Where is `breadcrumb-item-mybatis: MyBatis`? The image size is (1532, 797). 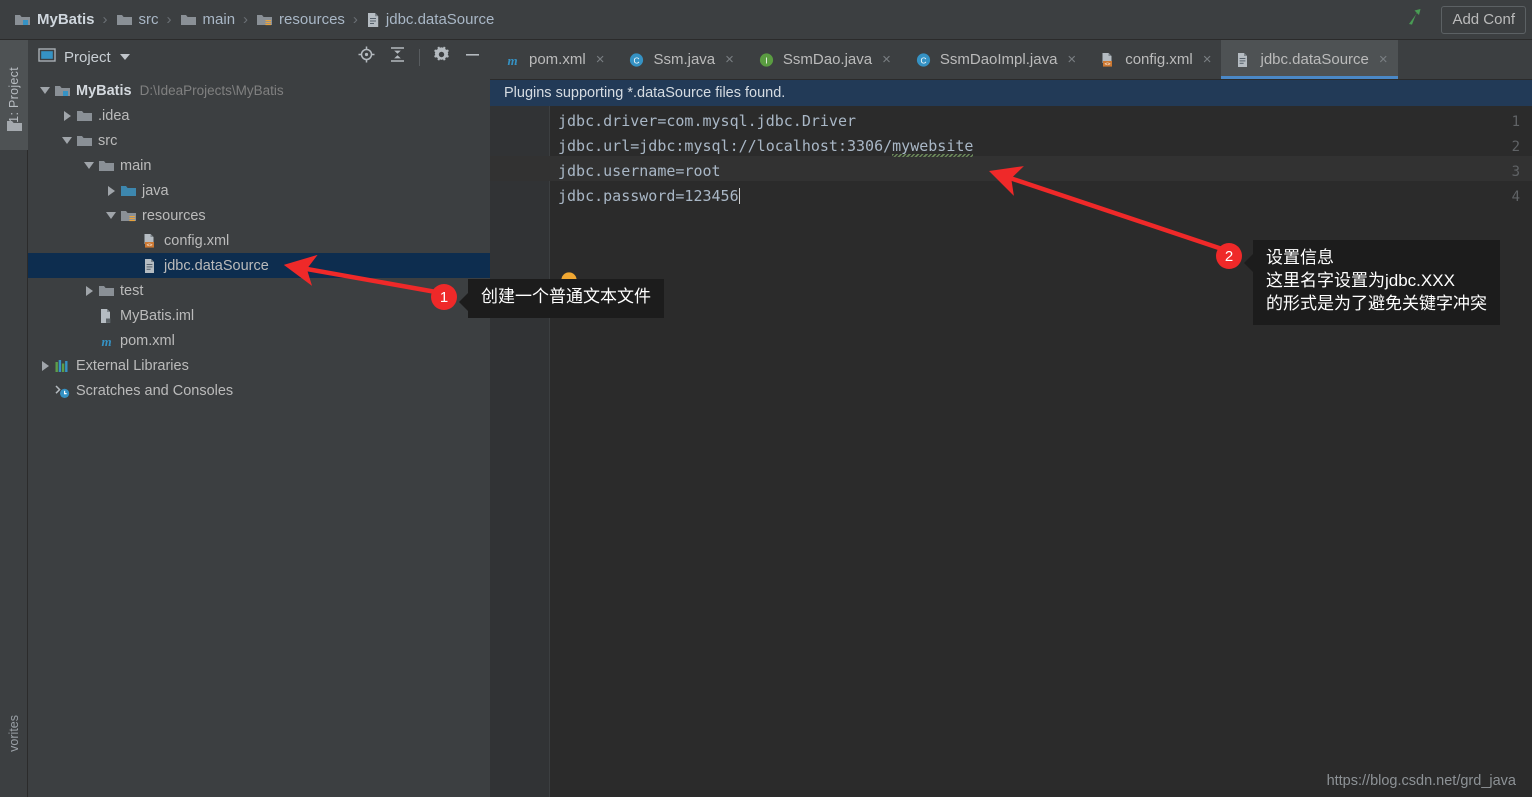 breadcrumb-item-mybatis: MyBatis is located at coordinates (54, 19).